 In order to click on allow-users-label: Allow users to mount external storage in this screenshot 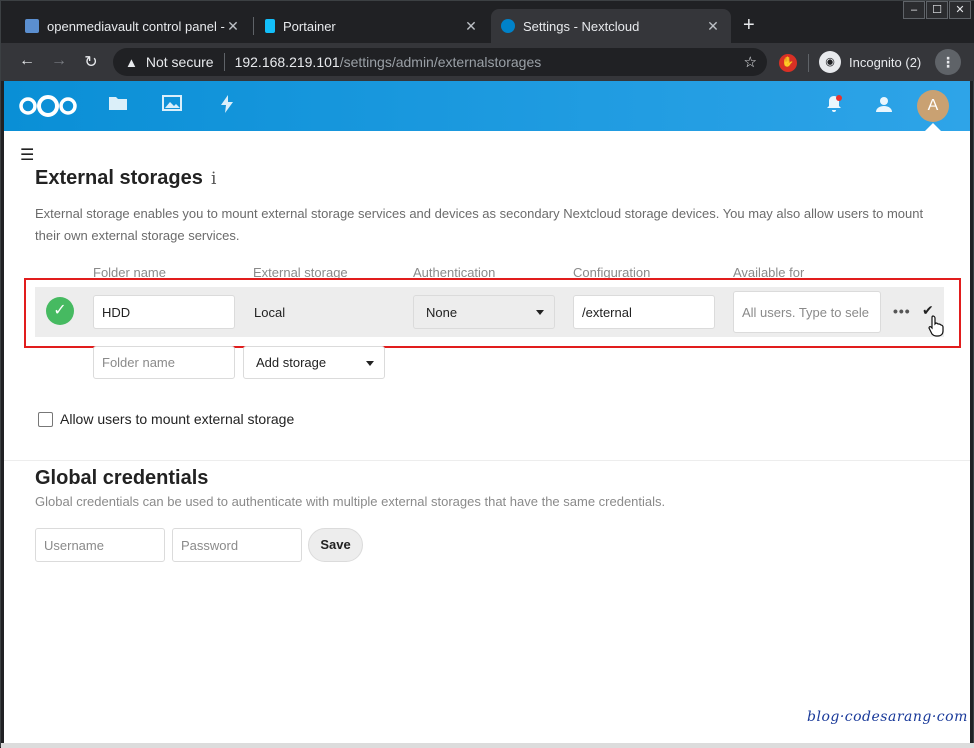, I will do `click(177, 419)`.